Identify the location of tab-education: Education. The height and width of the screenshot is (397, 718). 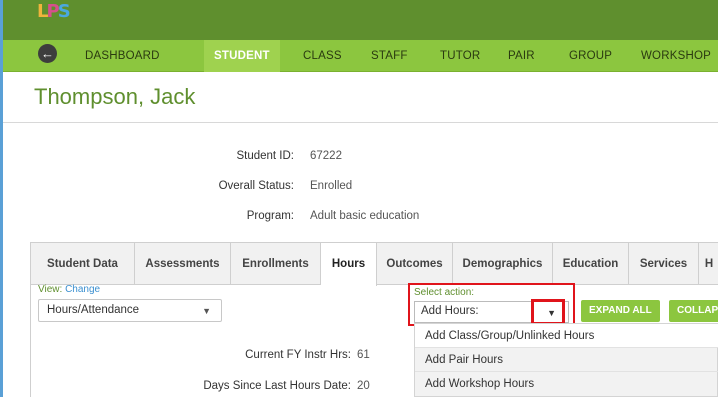
(591, 264).